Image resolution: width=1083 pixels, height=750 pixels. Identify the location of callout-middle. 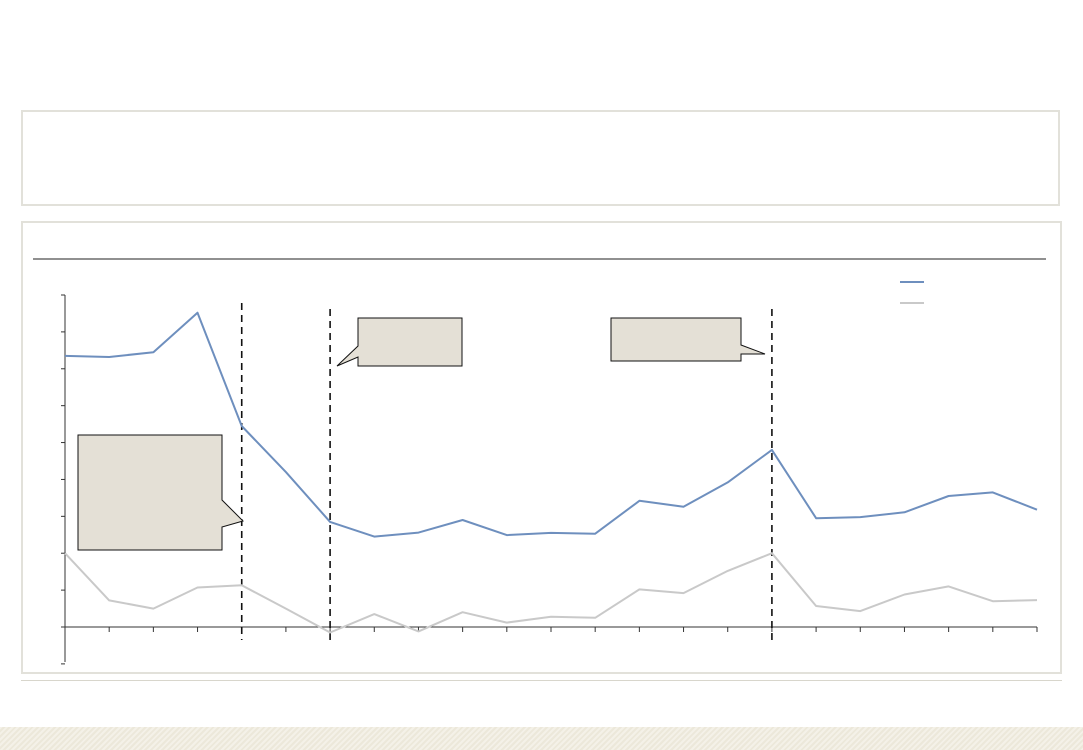
(399, 342).